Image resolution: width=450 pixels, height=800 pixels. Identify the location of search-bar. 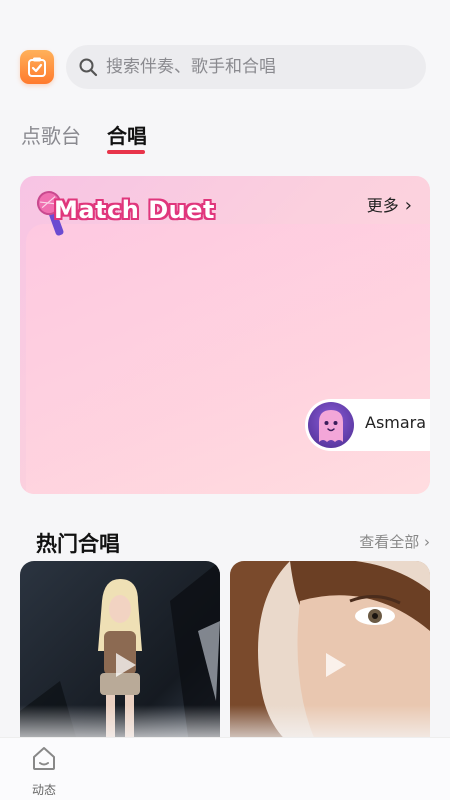
(246, 67).